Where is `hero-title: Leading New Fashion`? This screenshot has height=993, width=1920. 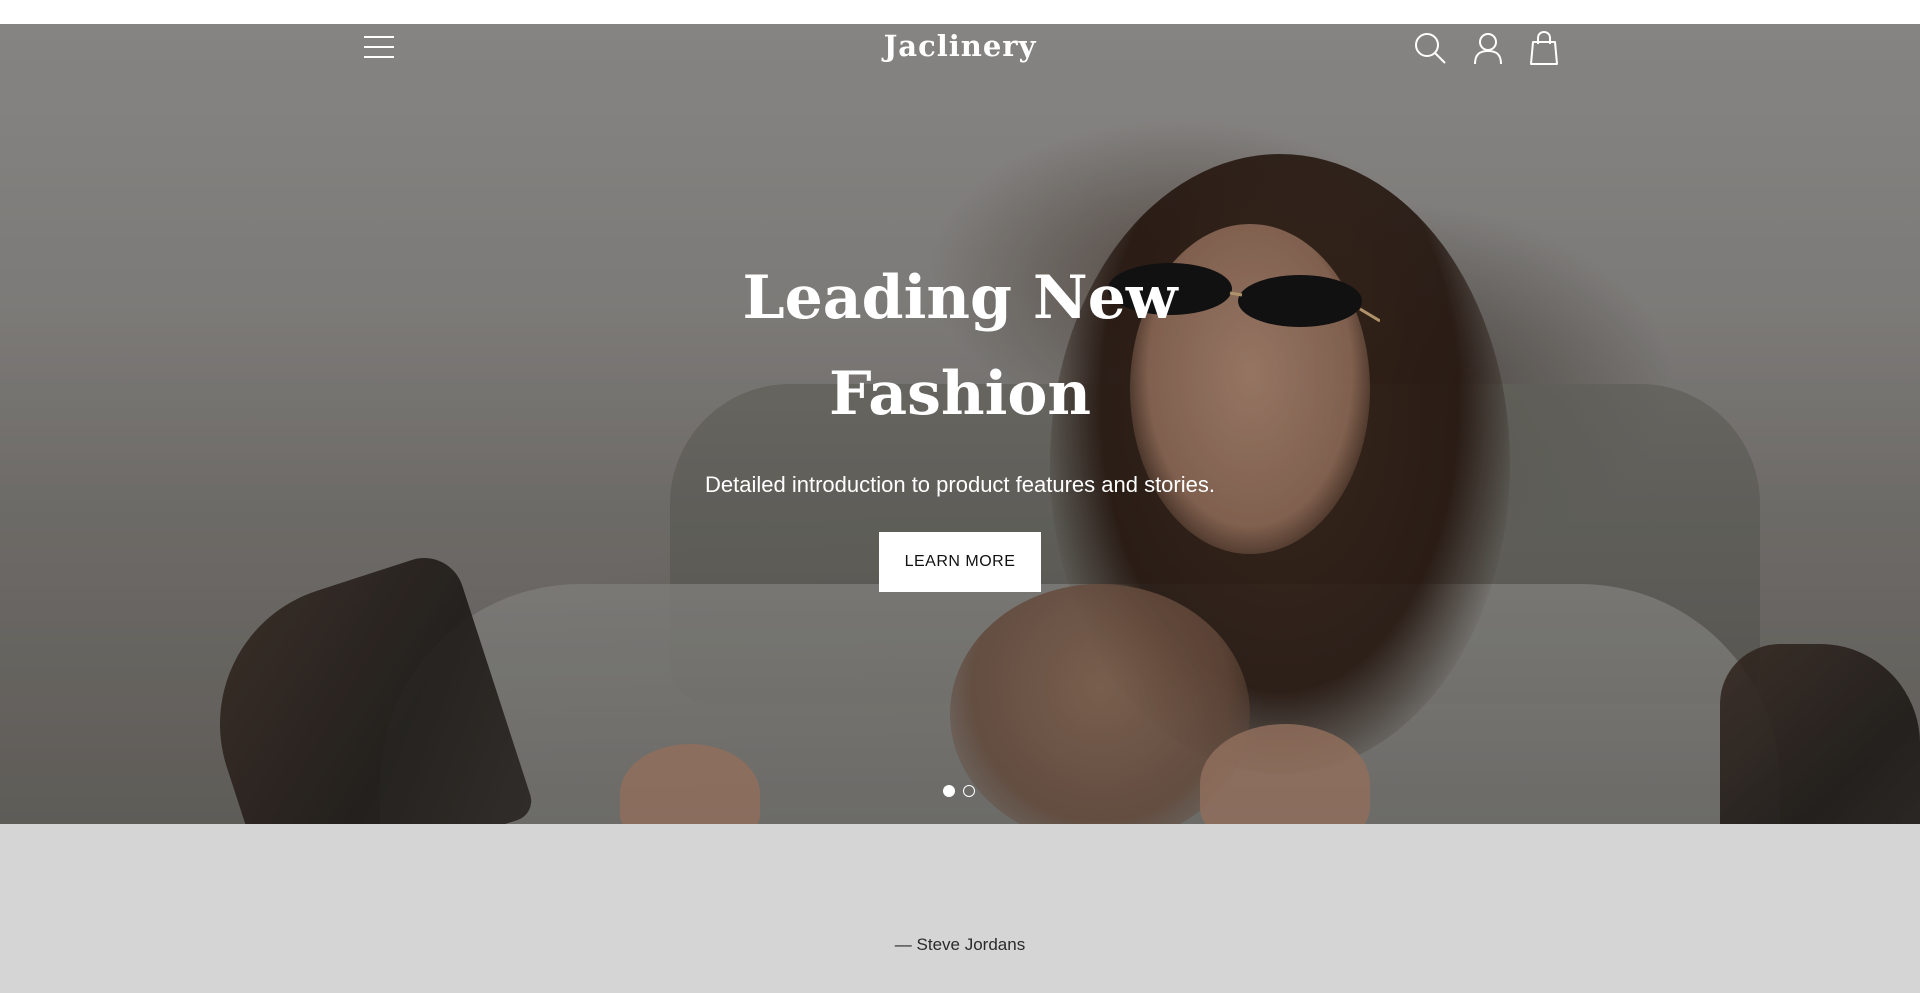 hero-title: Leading New Fashion is located at coordinates (960, 346).